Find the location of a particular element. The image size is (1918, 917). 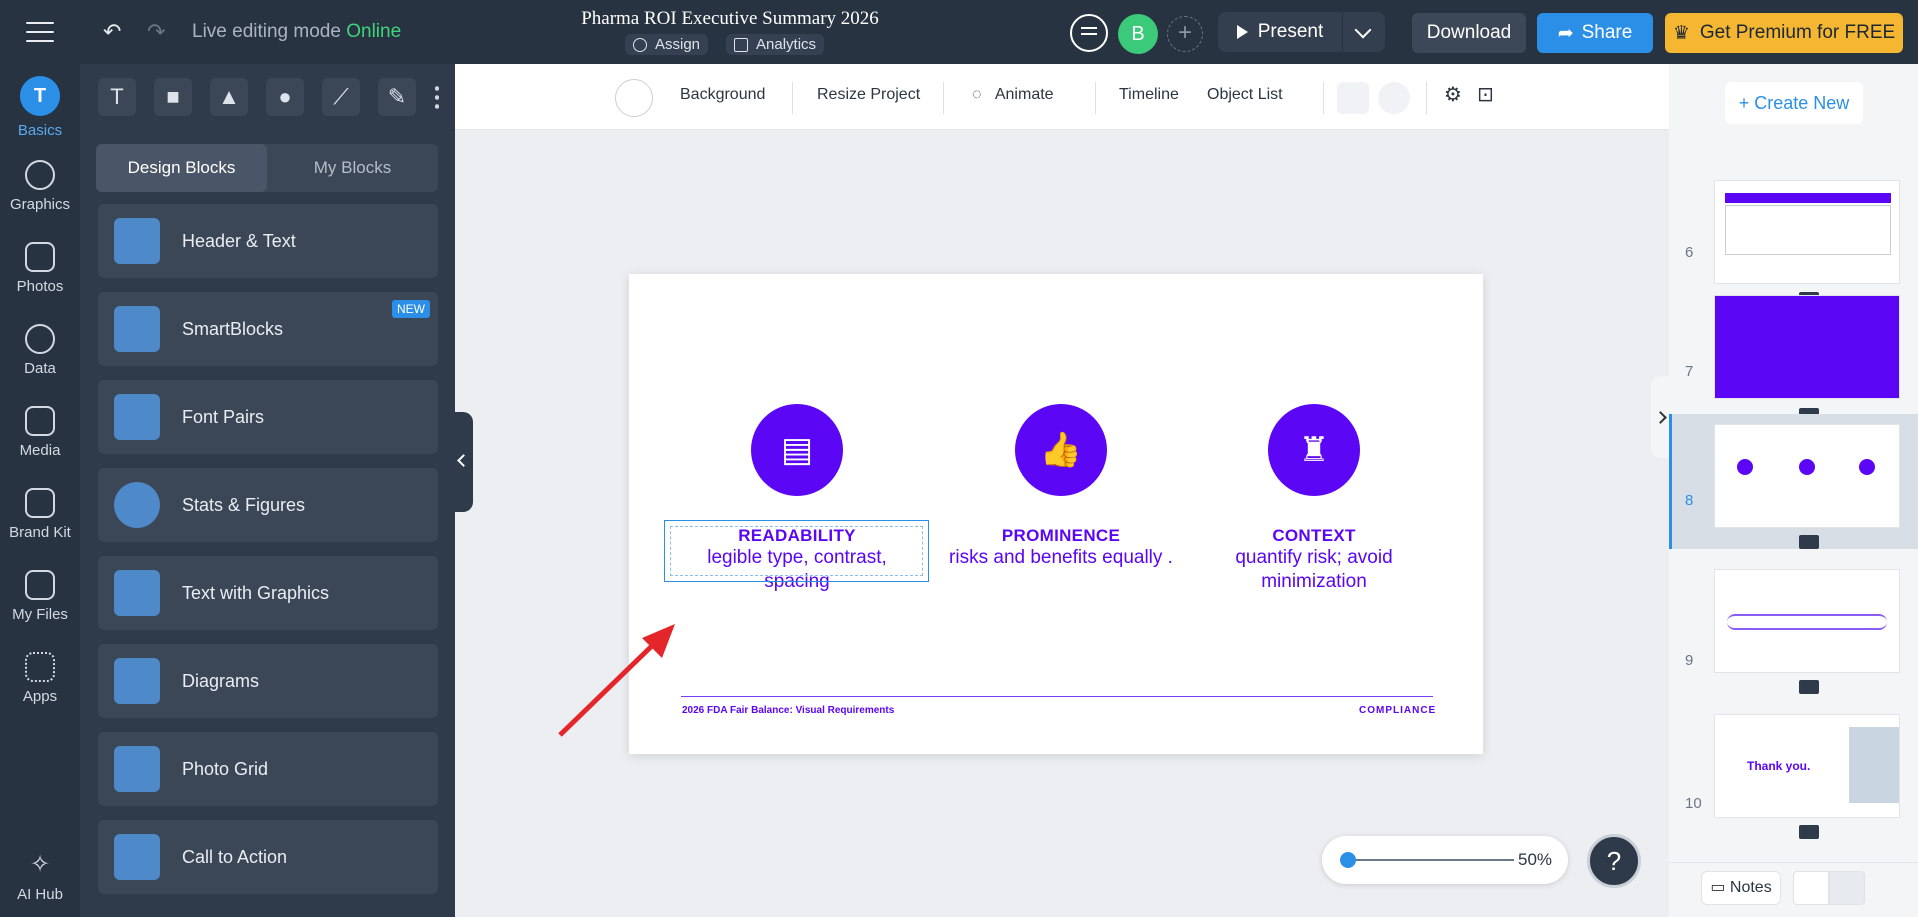

grid-view-icon is located at coordinates (1811, 888).